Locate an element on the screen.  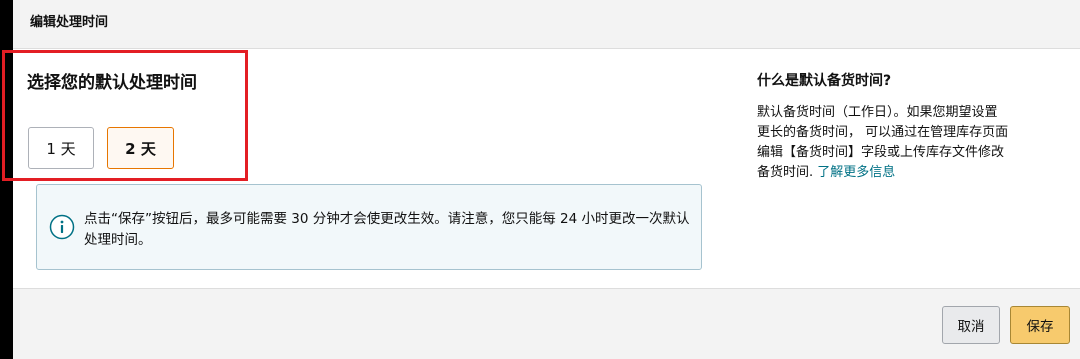
left-edge-strip is located at coordinates (6, 179).